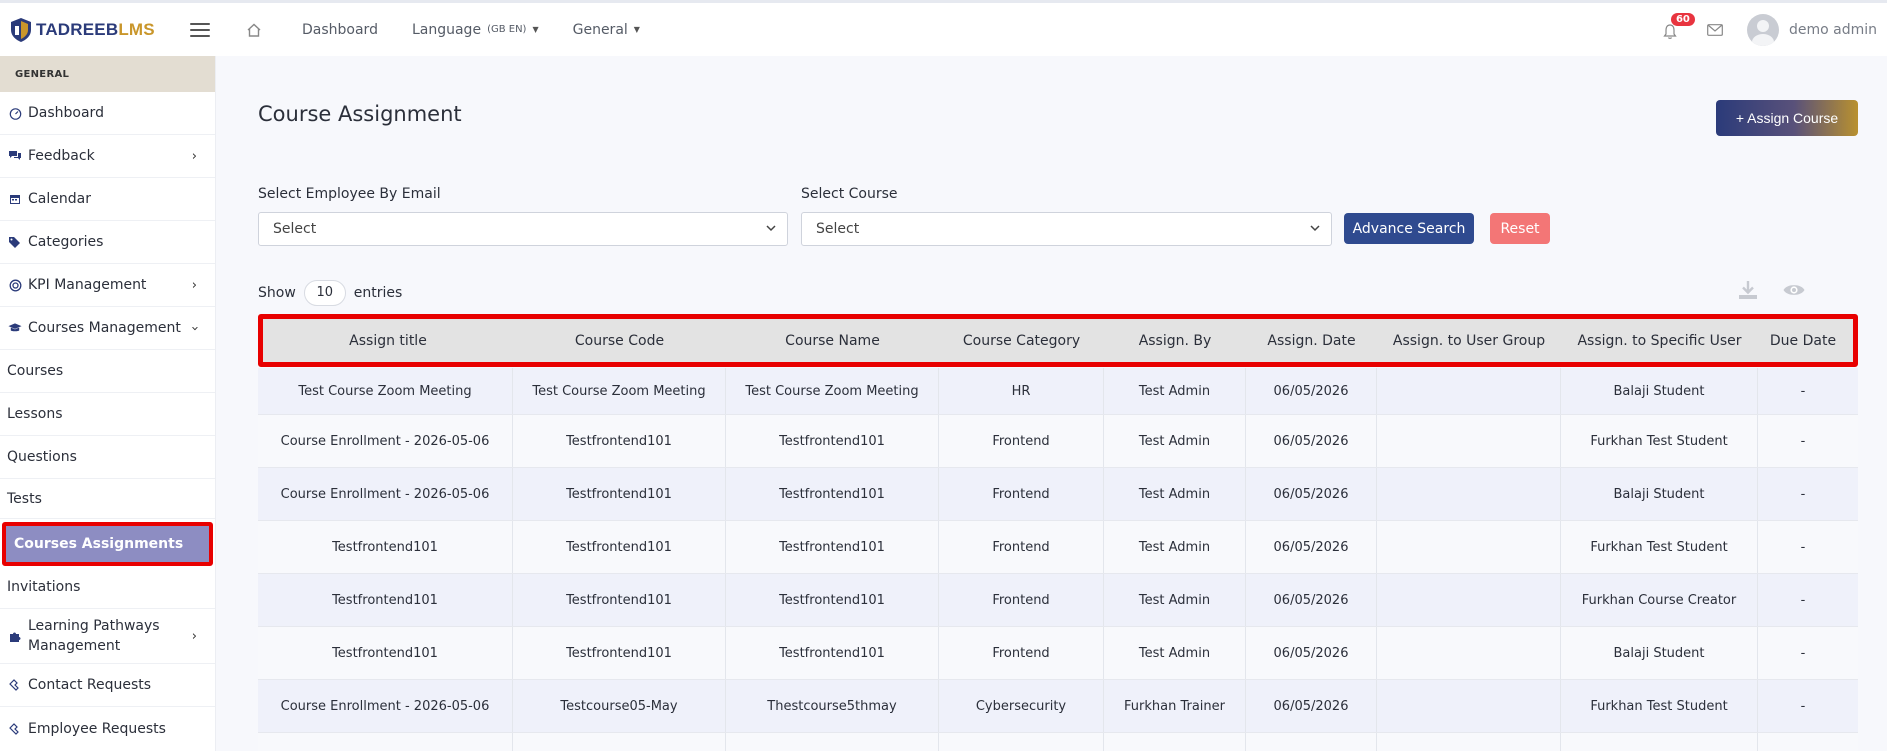  What do you see at coordinates (1021, 391) in the screenshot?
I see `table-cell: HR` at bounding box center [1021, 391].